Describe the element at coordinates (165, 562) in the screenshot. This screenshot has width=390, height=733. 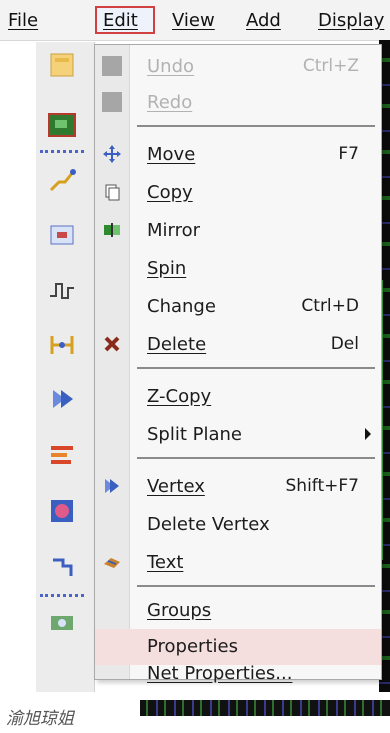
I see `menu-item-label: Text` at that location.